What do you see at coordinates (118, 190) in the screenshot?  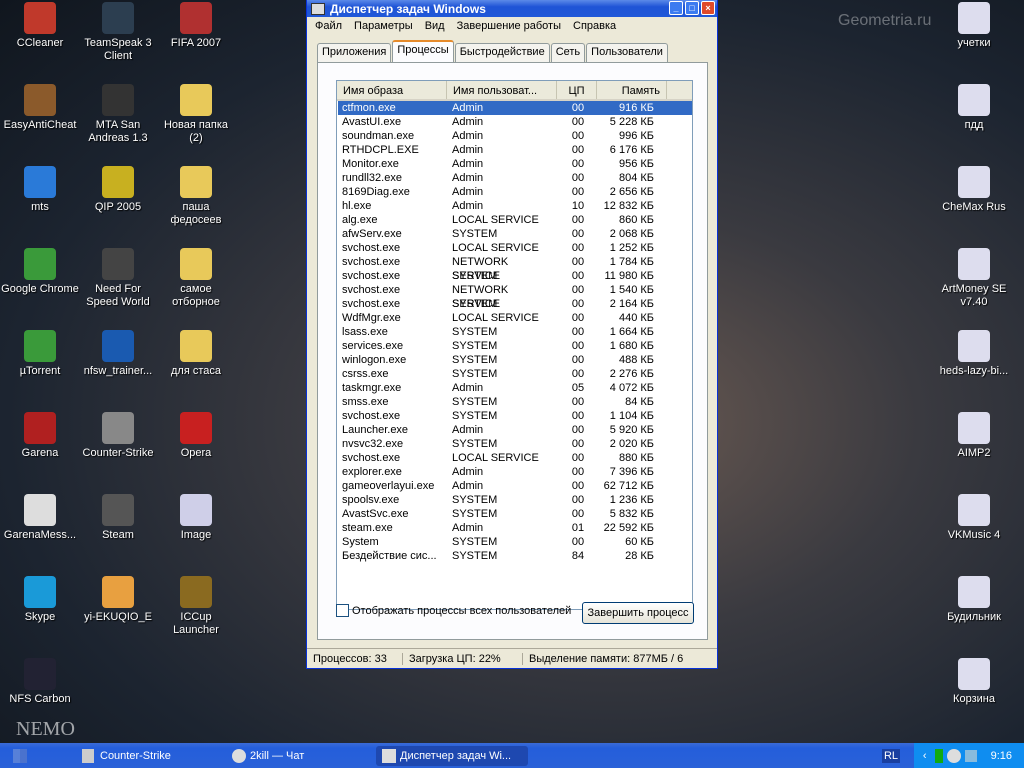 I see `desktop-icon: QIP 2005` at bounding box center [118, 190].